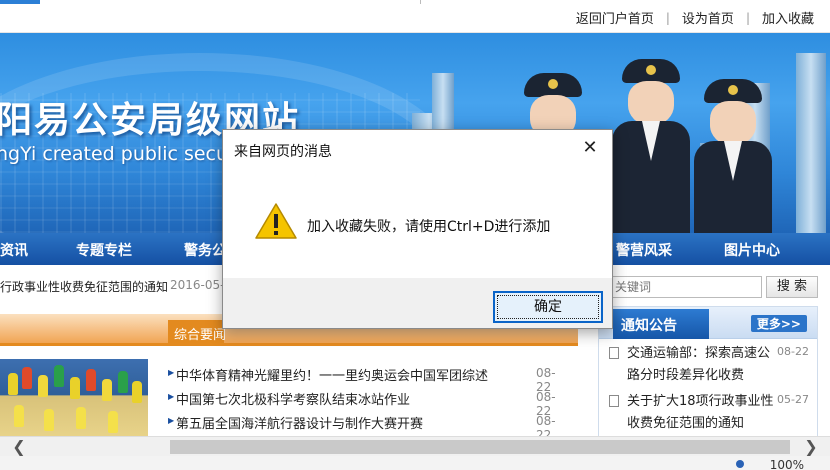 Image resolution: width=830 pixels, height=470 pixels. I want to click on news-title: 中国第七次北极科学考察队结束冰站作业, so click(293, 398).